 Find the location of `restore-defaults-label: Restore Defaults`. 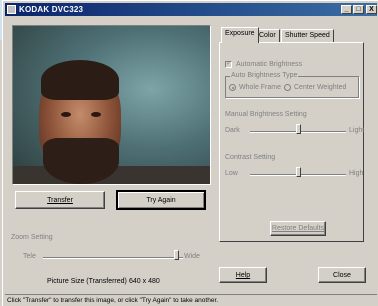

restore-defaults-label: Restore Defaults is located at coordinates (298, 228).